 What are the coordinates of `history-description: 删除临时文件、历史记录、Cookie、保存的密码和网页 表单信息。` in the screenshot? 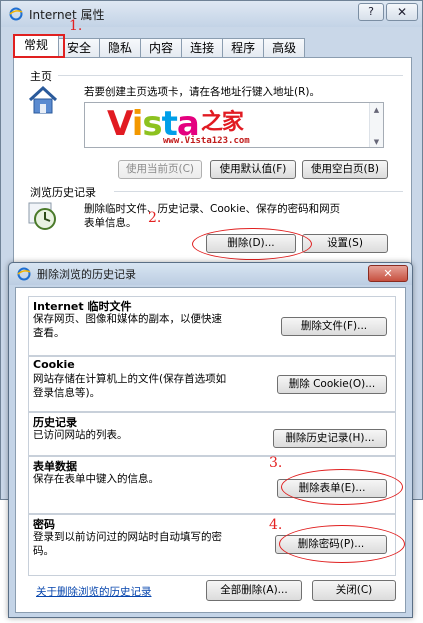 It's located at (212, 216).